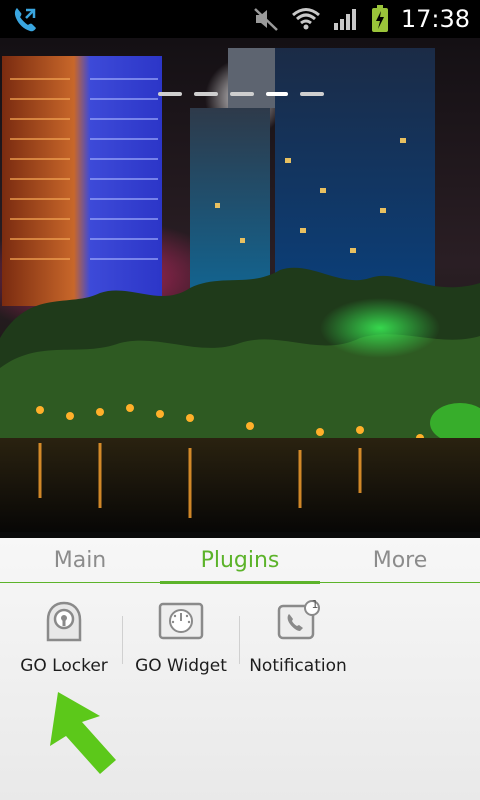 The height and width of the screenshot is (800, 480). What do you see at coordinates (80, 560) in the screenshot?
I see `tab-main: Main` at bounding box center [80, 560].